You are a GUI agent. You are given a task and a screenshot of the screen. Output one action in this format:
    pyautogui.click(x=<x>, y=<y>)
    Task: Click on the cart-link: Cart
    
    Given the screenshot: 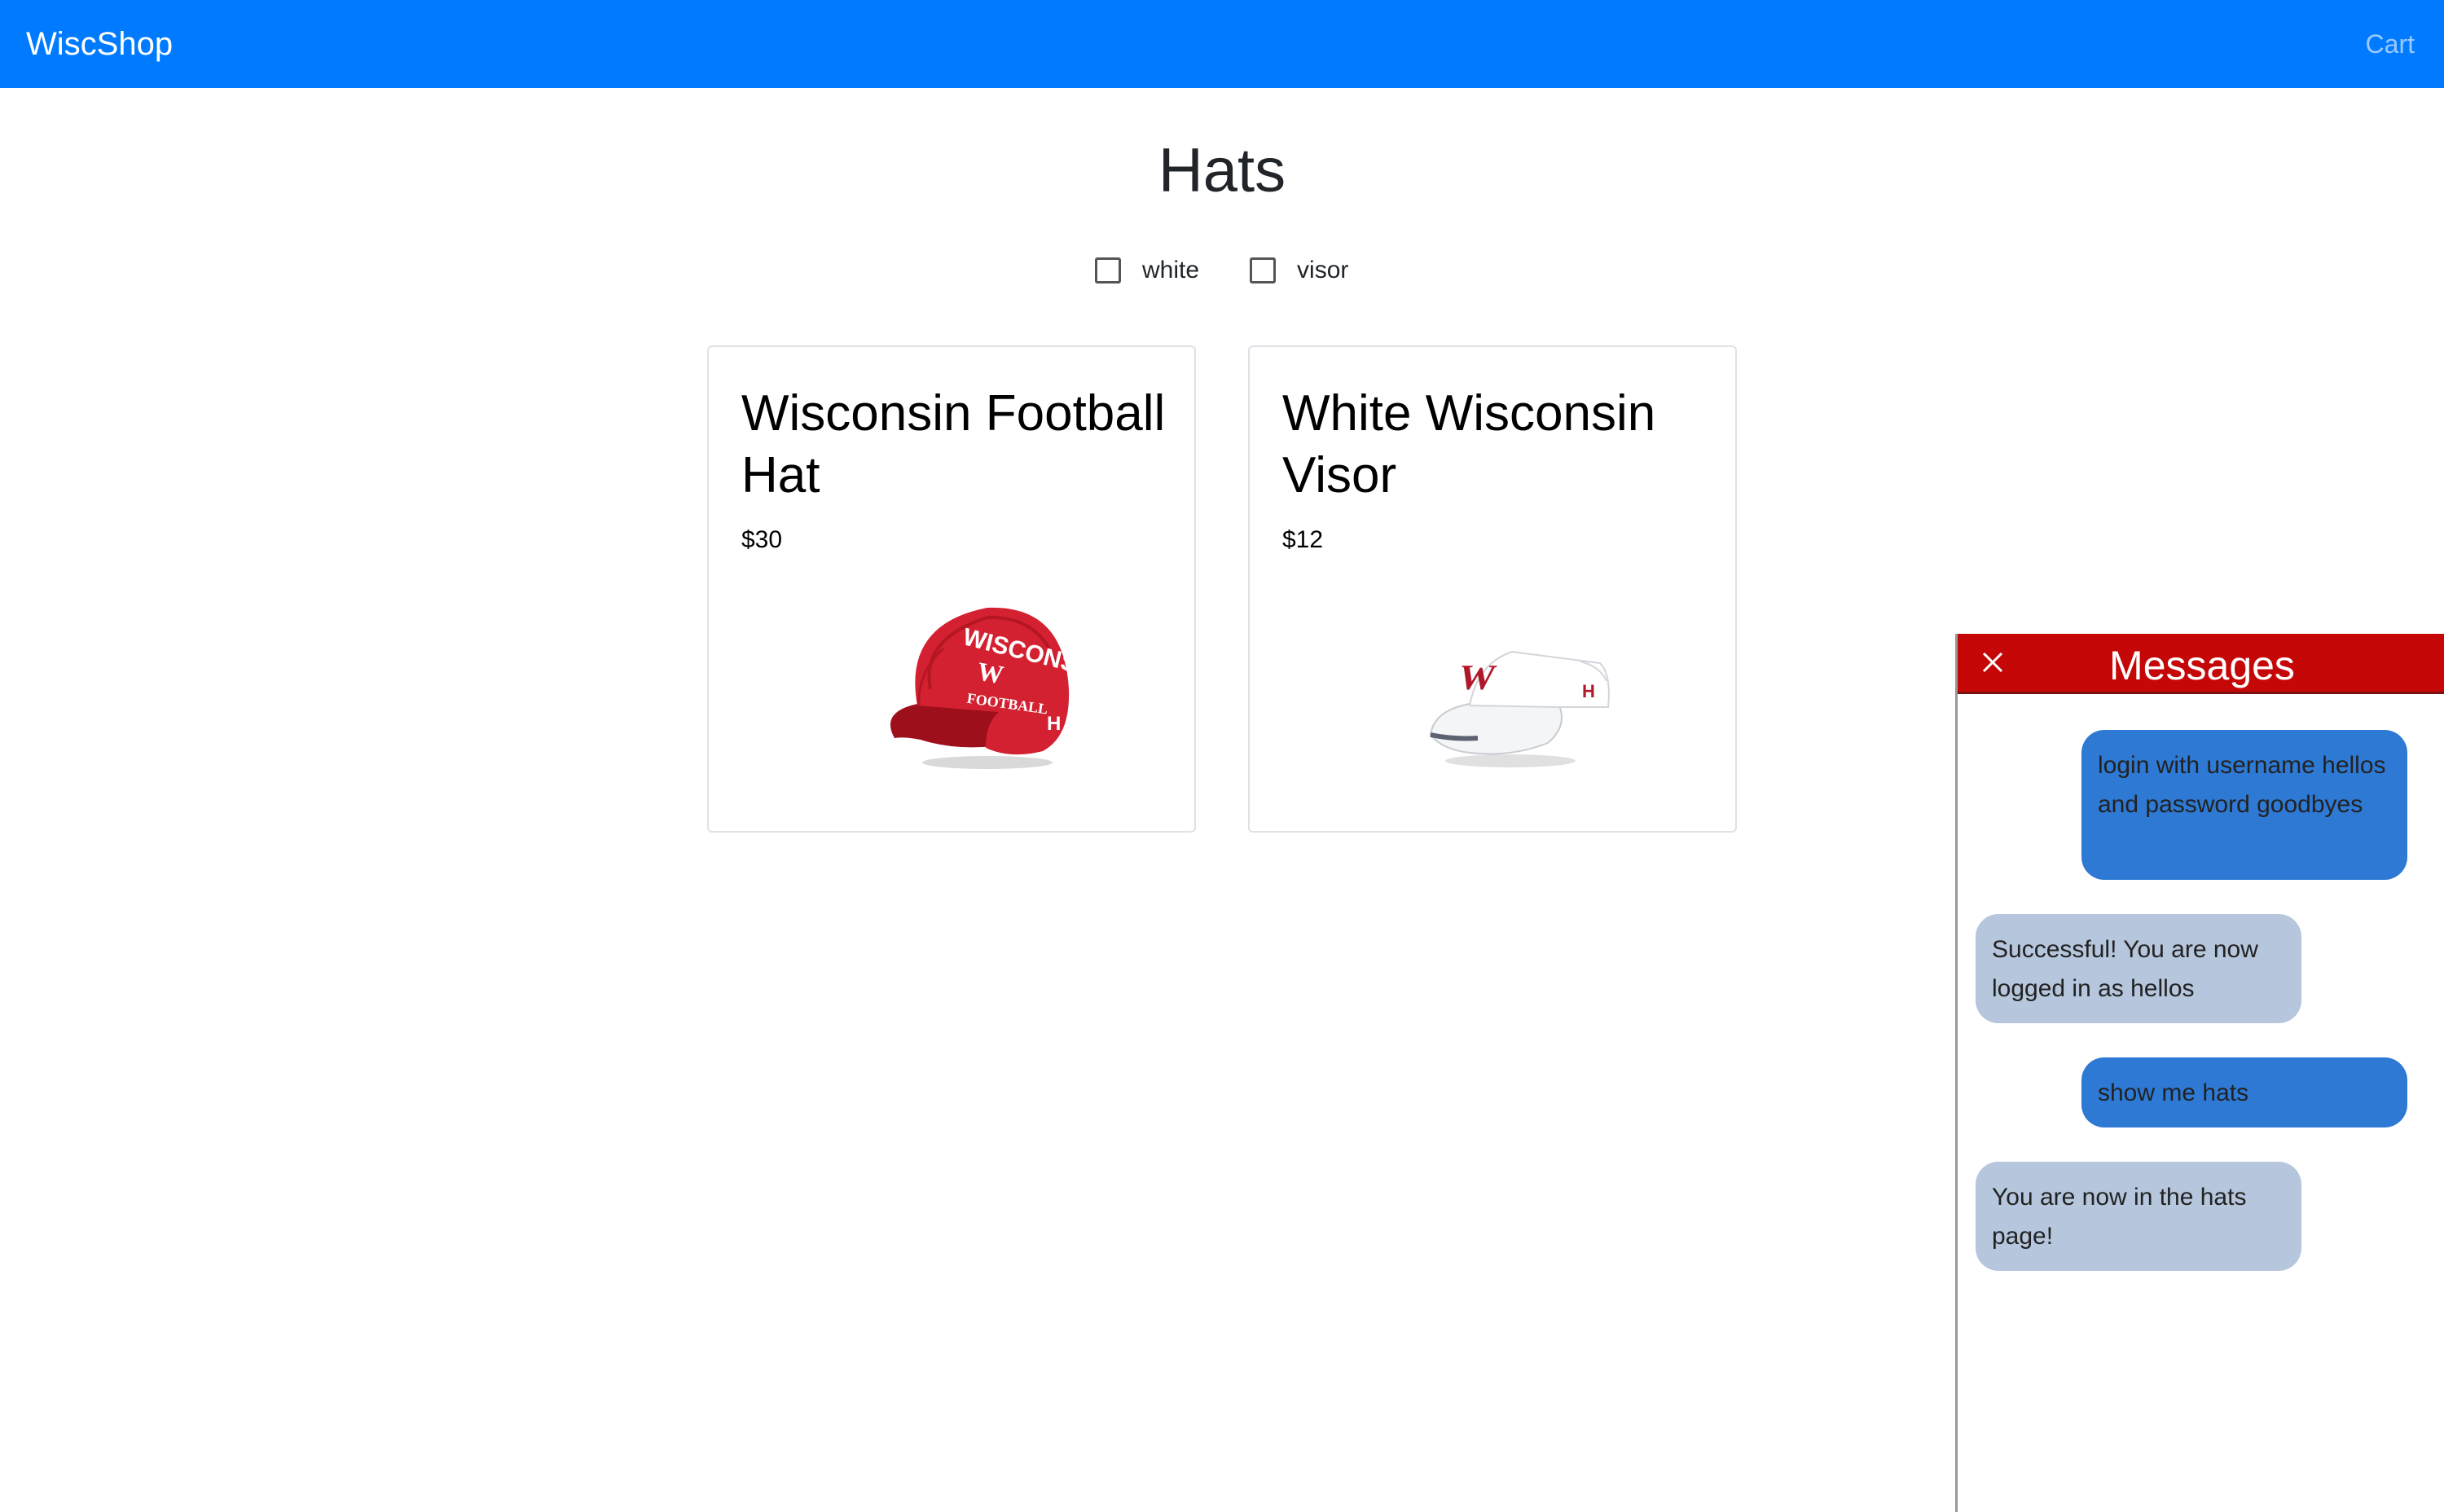 What is the action you would take?
    pyautogui.click(x=2390, y=44)
    